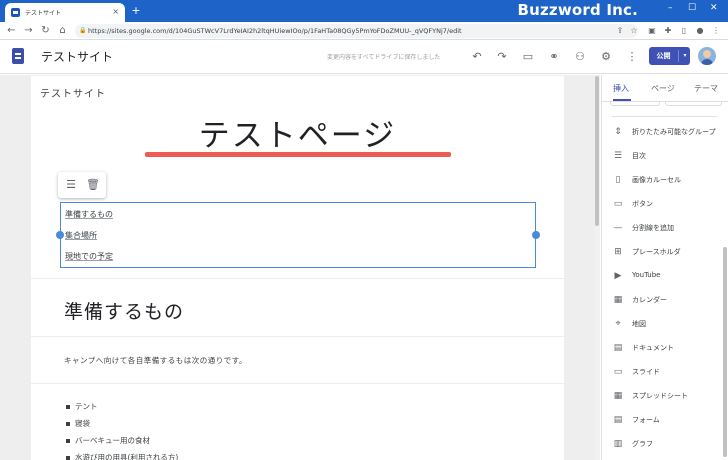 The height and width of the screenshot is (460, 728). What do you see at coordinates (662, 445) in the screenshot?
I see `insert-item: ▥ グラフ` at bounding box center [662, 445].